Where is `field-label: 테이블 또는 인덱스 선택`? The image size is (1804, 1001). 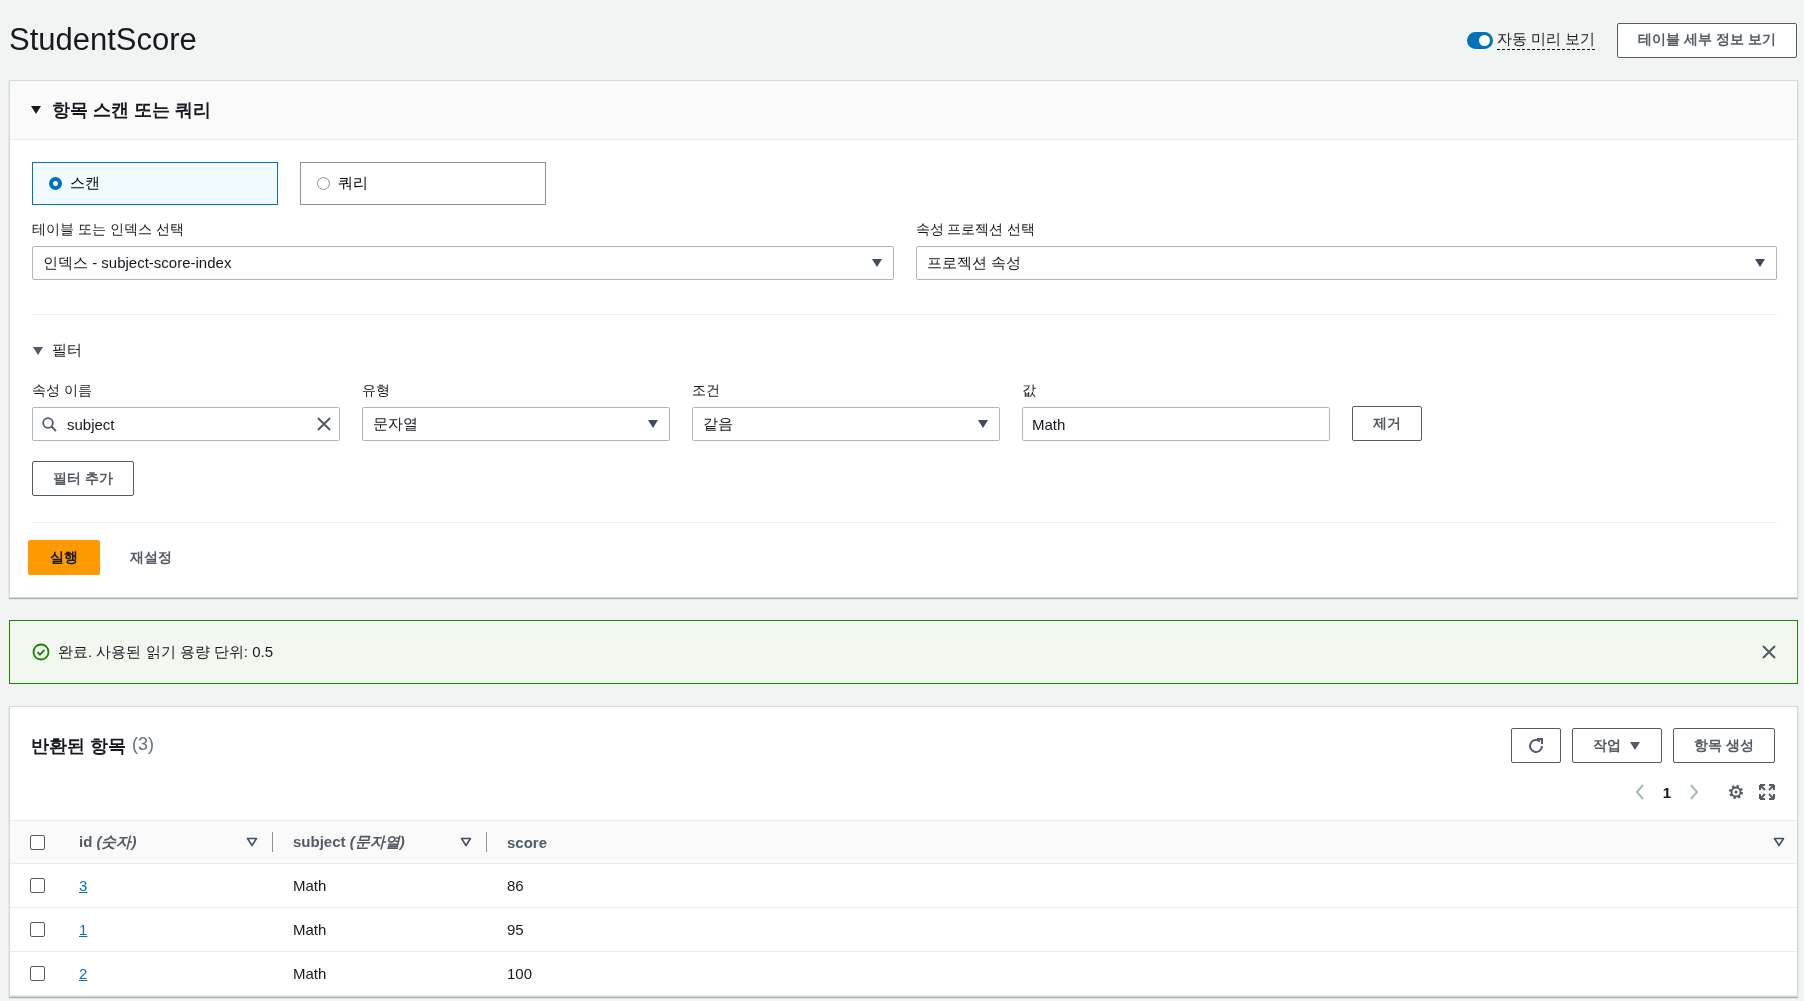 field-label: 테이블 또는 인덱스 선택 is located at coordinates (108, 230).